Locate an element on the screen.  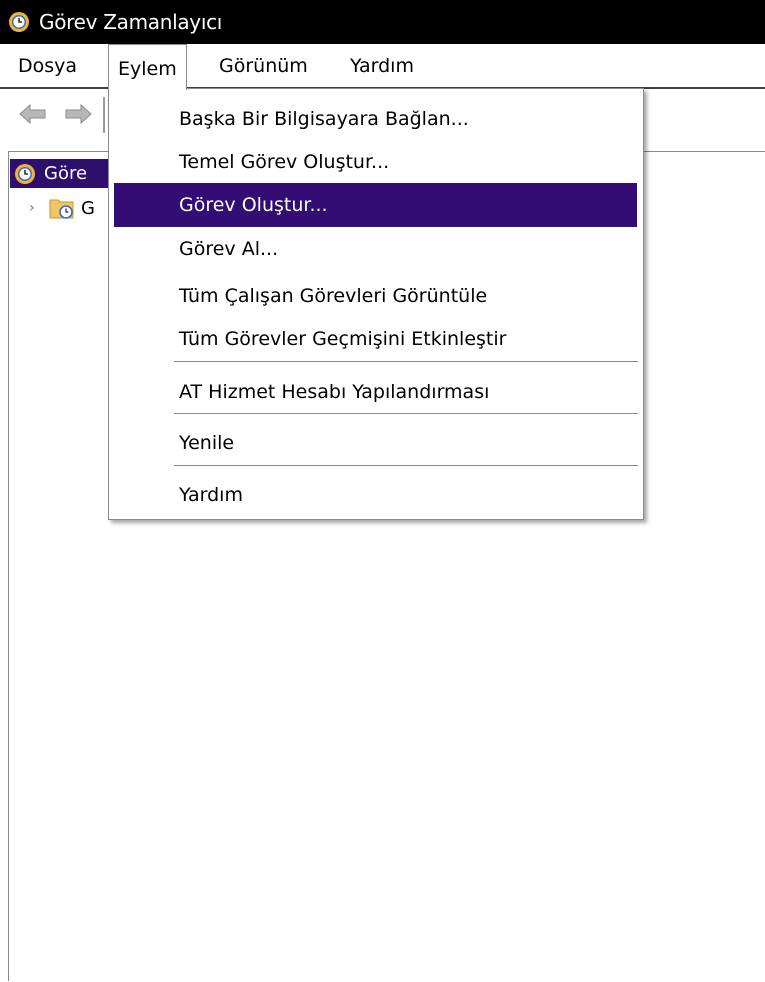
menu-yardim: Yardım is located at coordinates (382, 66).